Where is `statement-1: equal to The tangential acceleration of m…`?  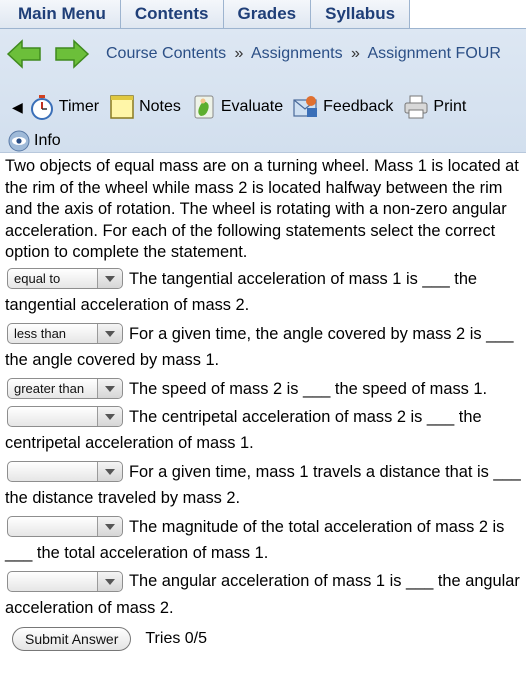
statement-1: equal to The tangential acceleration of m… is located at coordinates (263, 292).